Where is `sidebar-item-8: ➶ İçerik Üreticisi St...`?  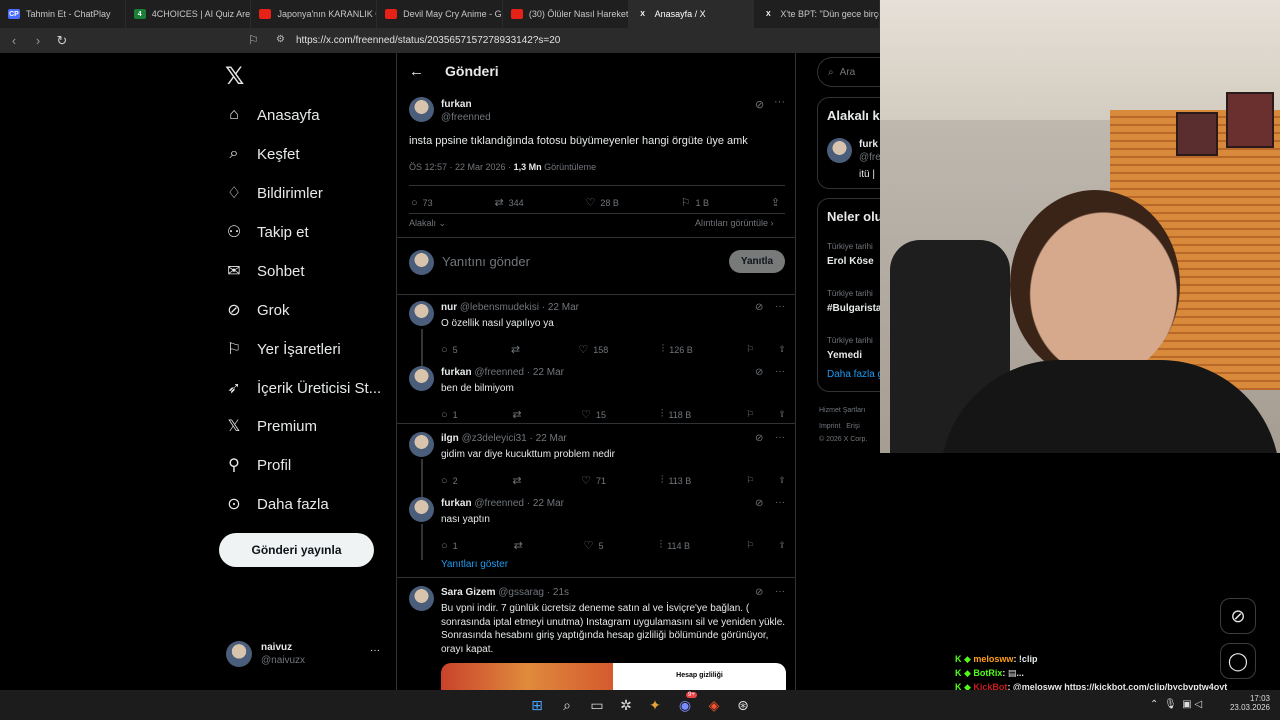 sidebar-item-8: ➶ İçerik Üreticisi St... is located at coordinates (303, 388).